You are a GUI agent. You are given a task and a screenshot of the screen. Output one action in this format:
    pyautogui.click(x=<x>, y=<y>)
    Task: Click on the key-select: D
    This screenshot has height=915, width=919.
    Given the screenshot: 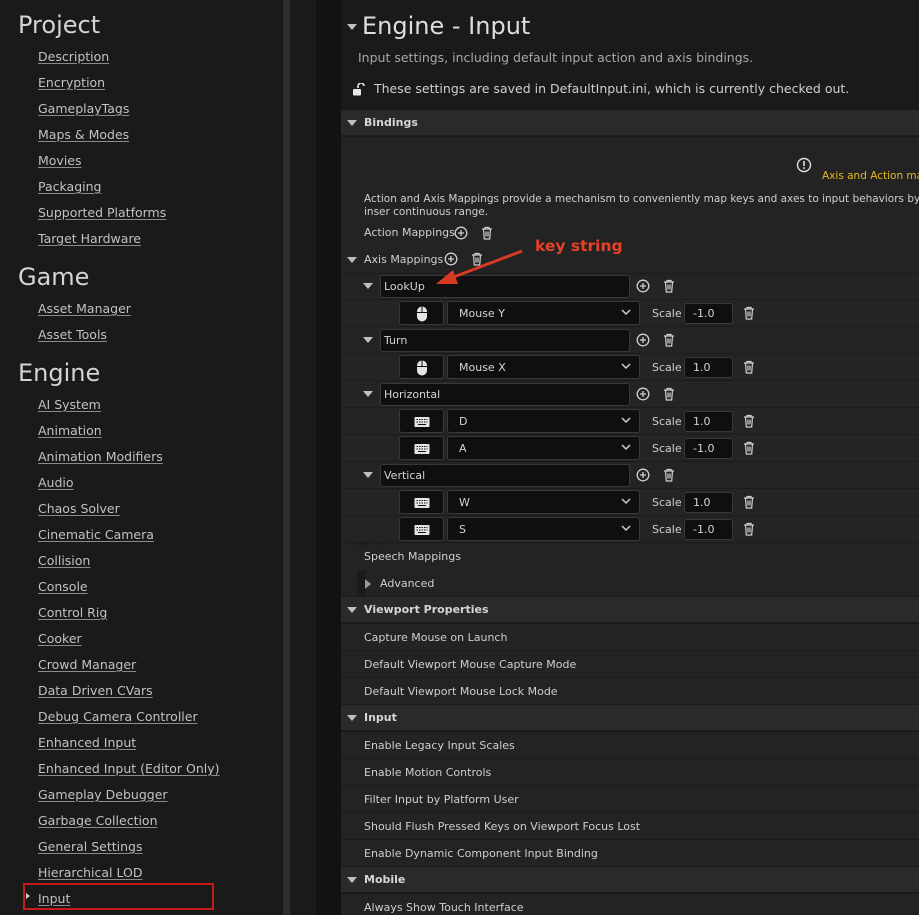 What is the action you would take?
    pyautogui.click(x=543, y=421)
    